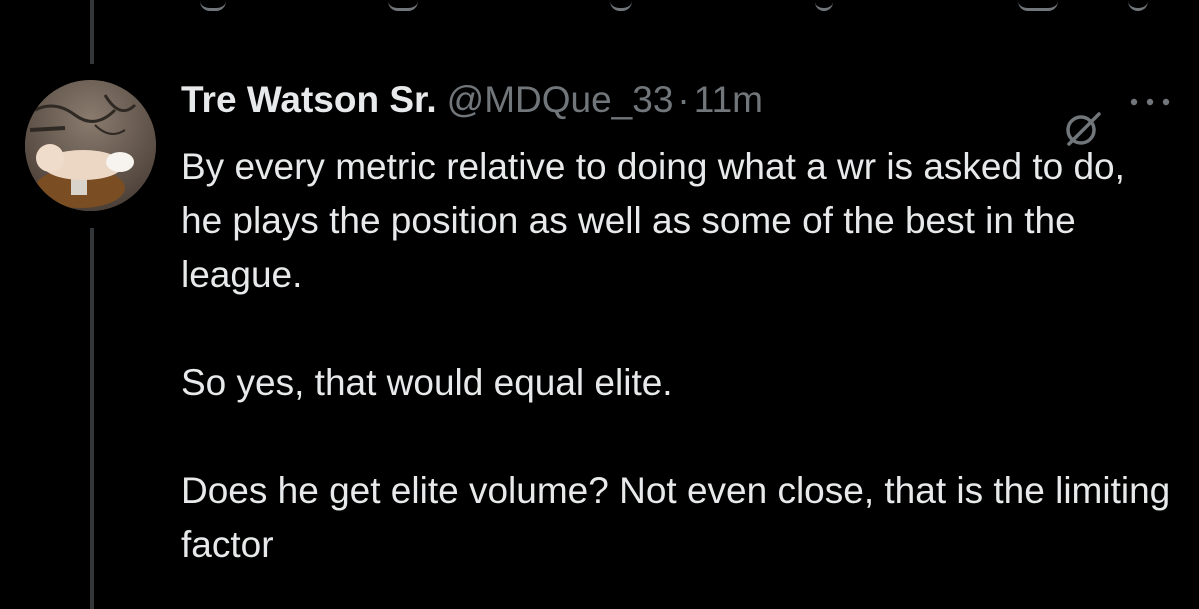 Image resolution: width=1199 pixels, height=609 pixels. I want to click on timestamp: 11m, so click(728, 100).